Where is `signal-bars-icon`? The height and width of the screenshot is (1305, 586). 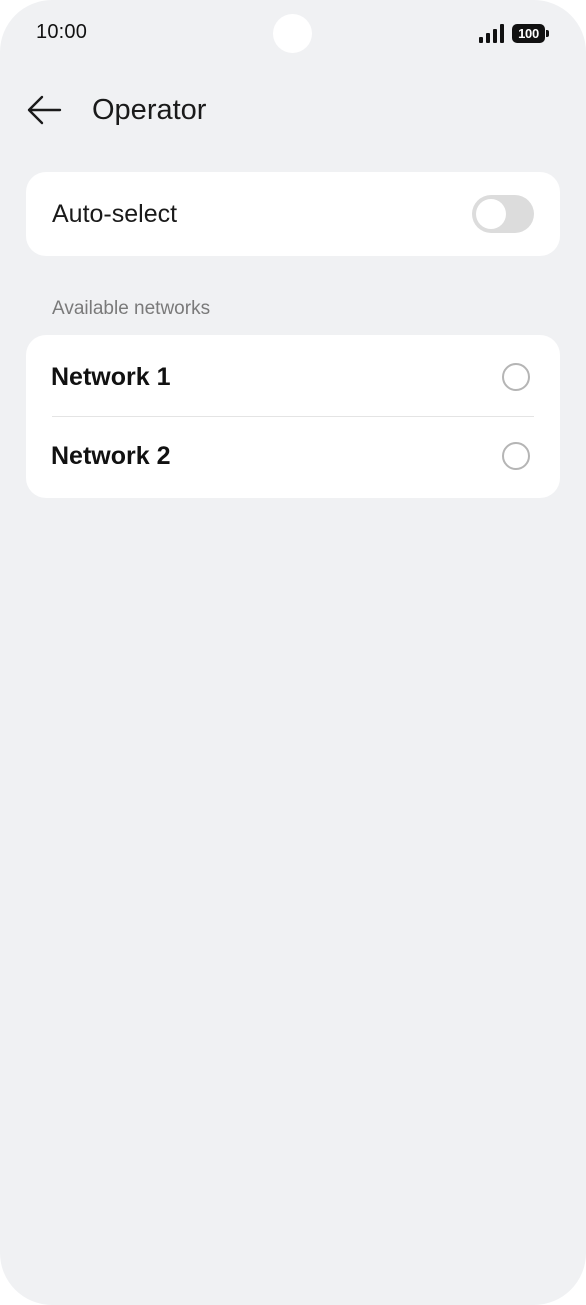
signal-bars-icon is located at coordinates (491, 33).